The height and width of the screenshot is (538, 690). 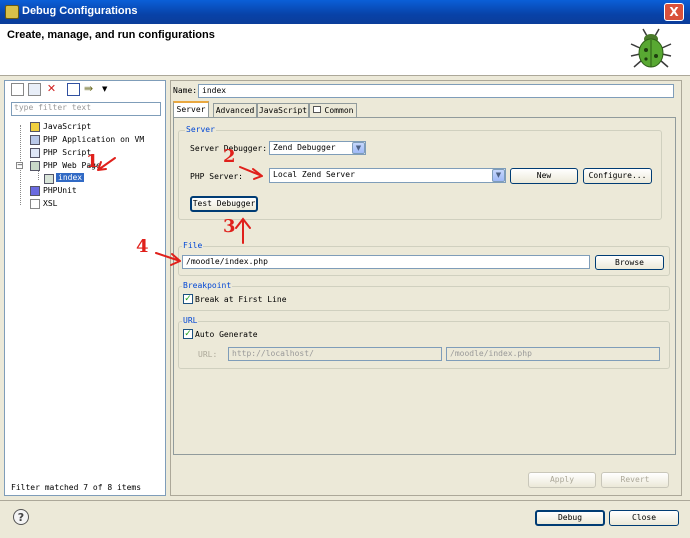 What do you see at coordinates (60, 190) in the screenshot?
I see `tree-item-phpunit: PHPUnit` at bounding box center [60, 190].